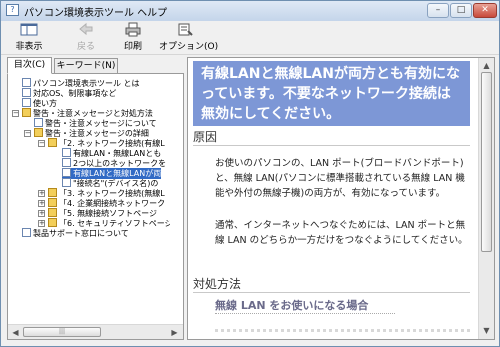 The width and height of the screenshot is (500, 347). What do you see at coordinates (62, 332) in the screenshot?
I see `scroll-thumb: |||` at bounding box center [62, 332].